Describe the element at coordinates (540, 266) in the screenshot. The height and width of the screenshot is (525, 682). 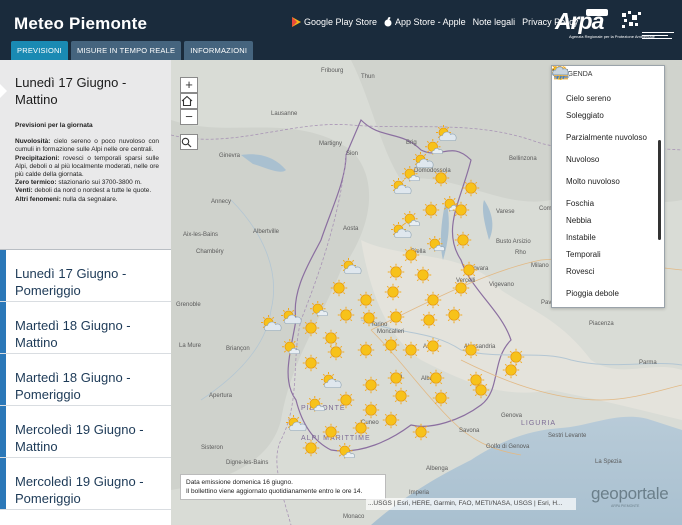
I see `place-label: Milano` at that location.